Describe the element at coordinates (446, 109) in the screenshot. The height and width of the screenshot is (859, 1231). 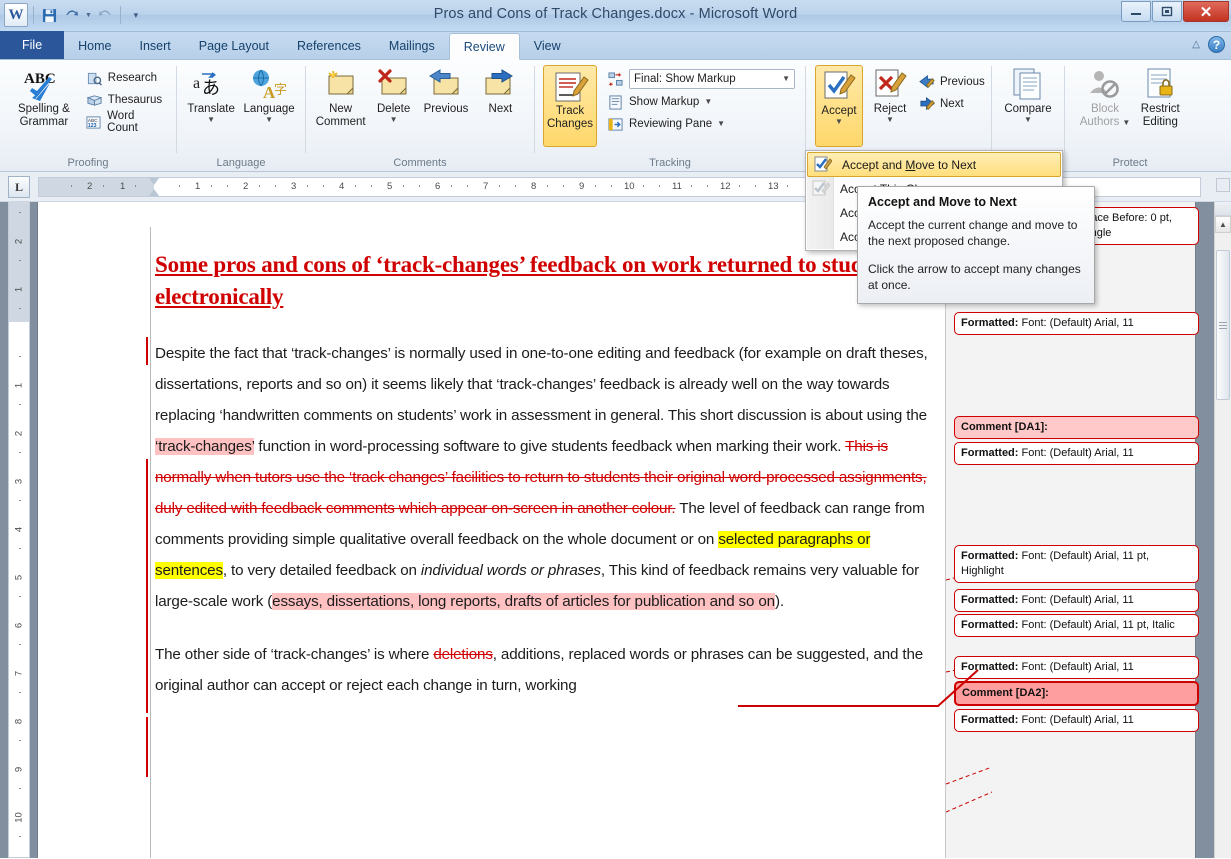
I see `previous-comment-label: Previous` at that location.